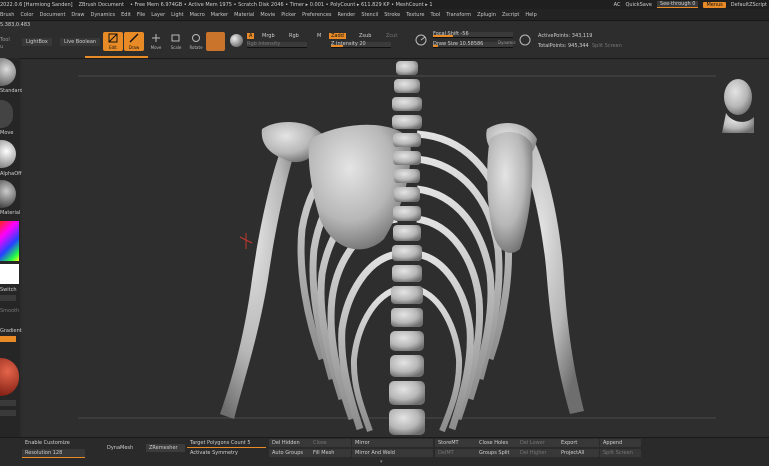  Describe the element at coordinates (165, 448) in the screenshot. I see `zremesher-button: ZRemesher` at that location.